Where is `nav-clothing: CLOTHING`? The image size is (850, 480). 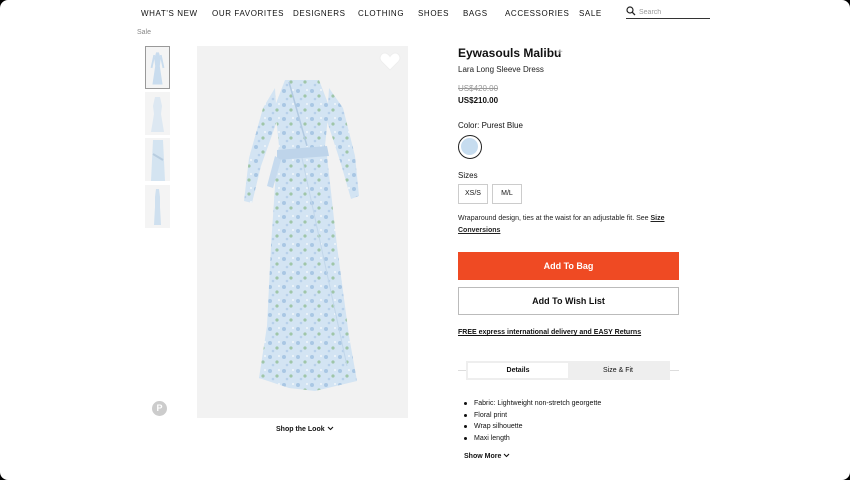
nav-clothing: CLOTHING is located at coordinates (381, 13).